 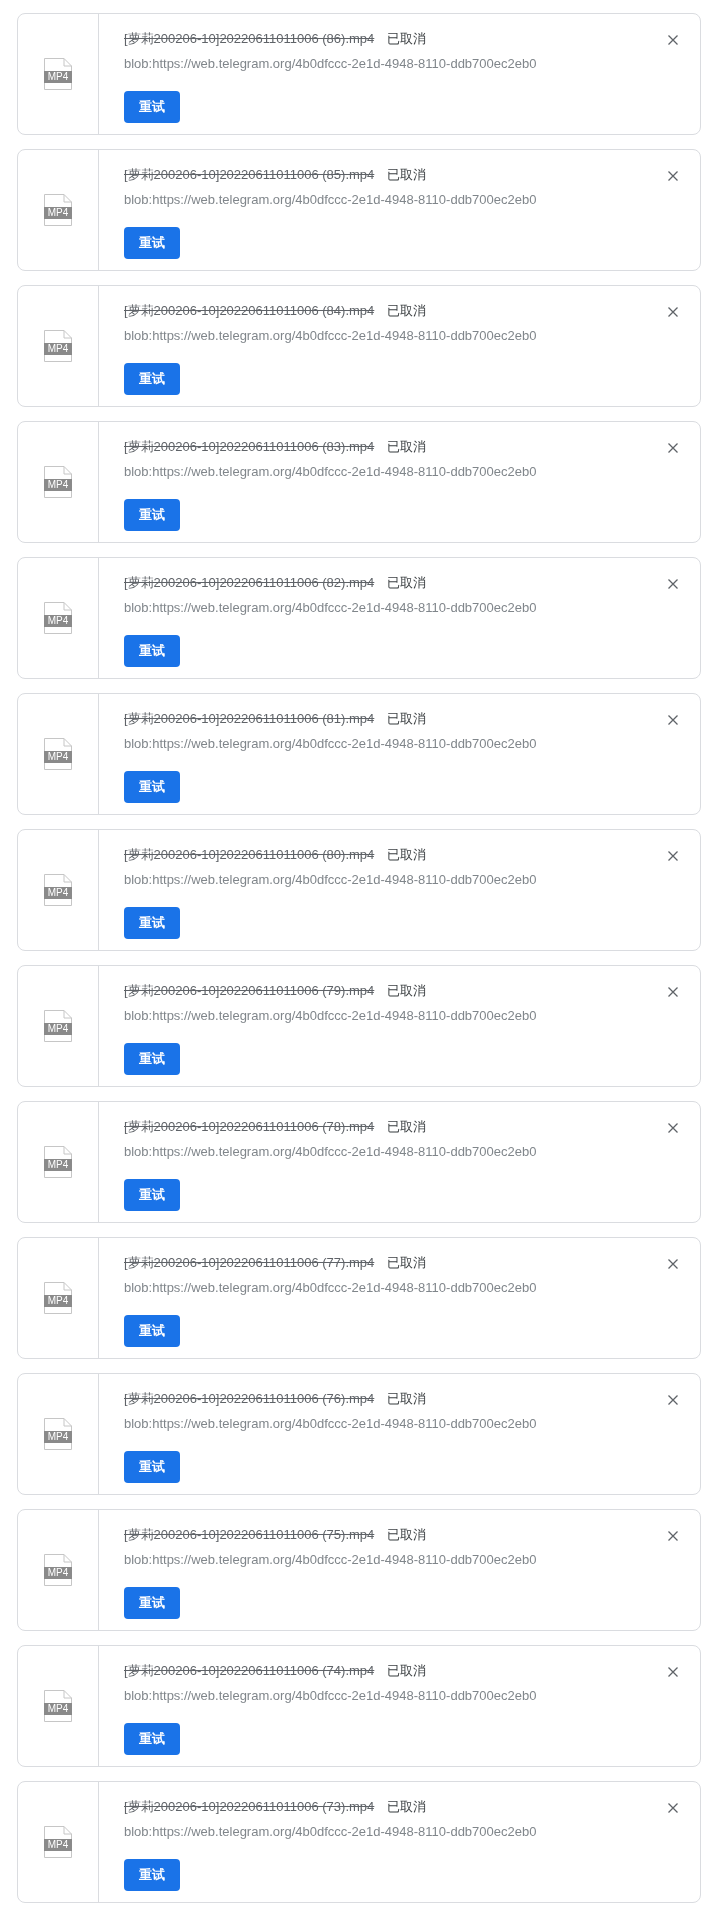 What do you see at coordinates (249, 1535) in the screenshot?
I see `file-name: [萝莉200206-10]20220611011006 (75).mp4` at bounding box center [249, 1535].